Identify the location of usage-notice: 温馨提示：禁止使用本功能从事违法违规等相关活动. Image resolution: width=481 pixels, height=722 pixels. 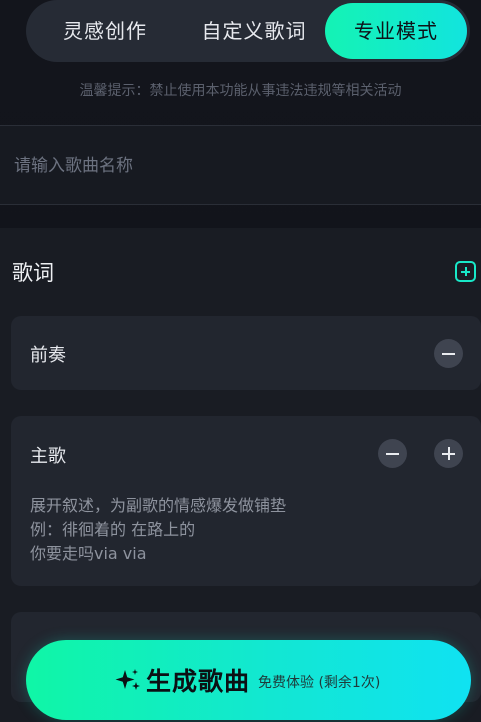
(240, 91).